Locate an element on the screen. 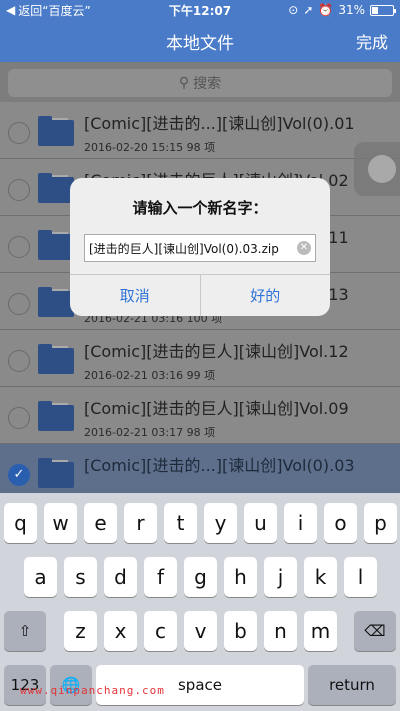 Image resolution: width=400 pixels, height=711 pixels. key-h: h is located at coordinates (240, 577).